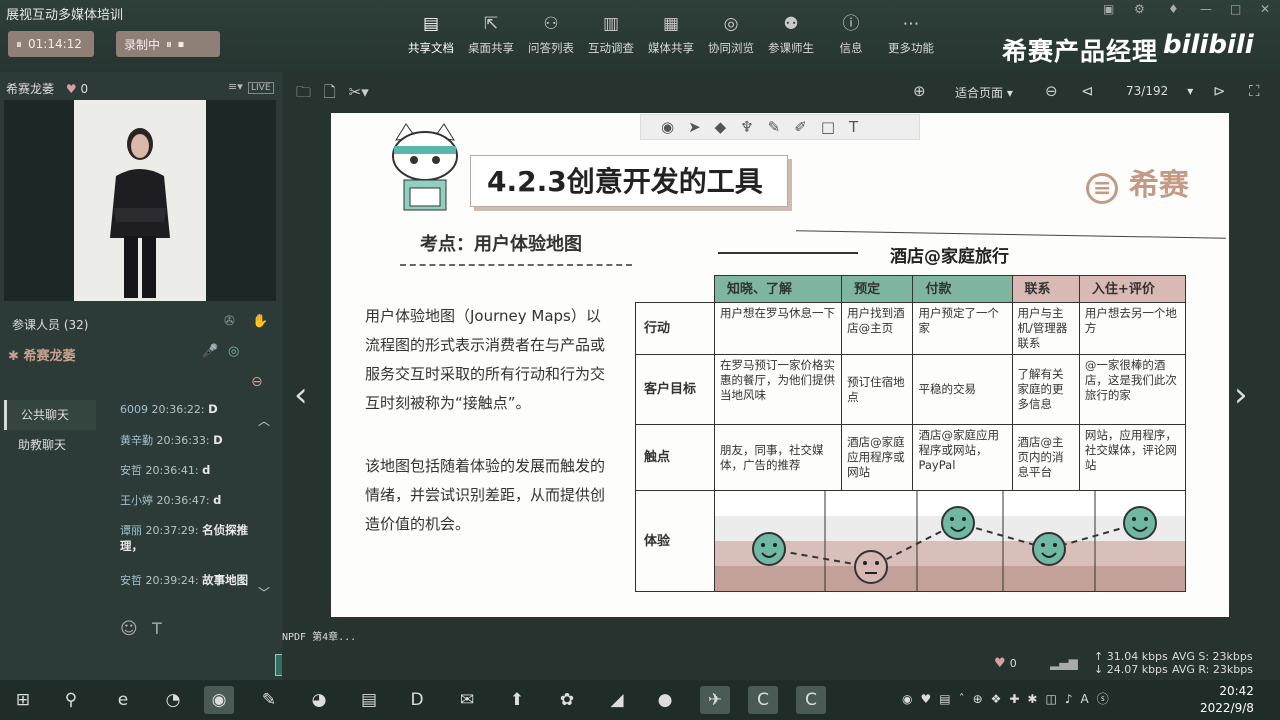 The height and width of the screenshot is (720, 1280). What do you see at coordinates (611, 35) in the screenshot?
I see `toolbar-bar-chart-button: ▥ 互动调查` at bounding box center [611, 35].